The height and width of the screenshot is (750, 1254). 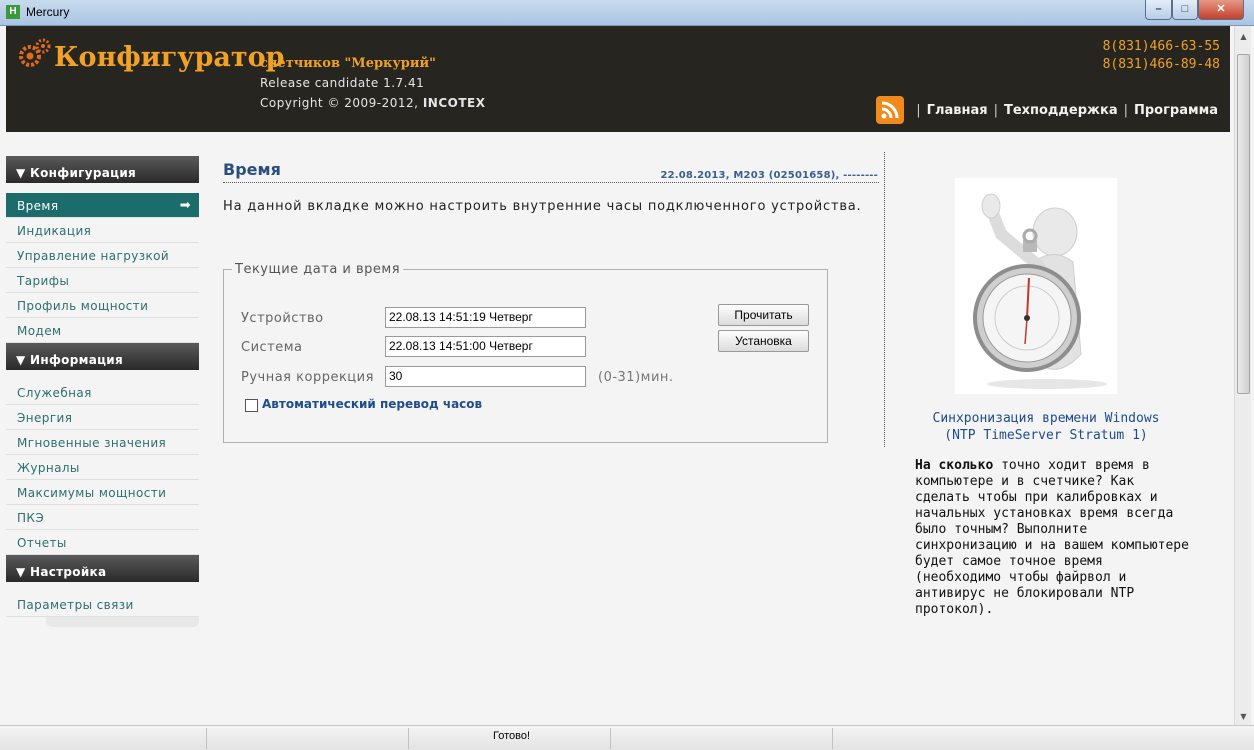 What do you see at coordinates (102, 255) in the screenshot?
I see `sidebar-item-load-control: Управление нагрузкой` at bounding box center [102, 255].